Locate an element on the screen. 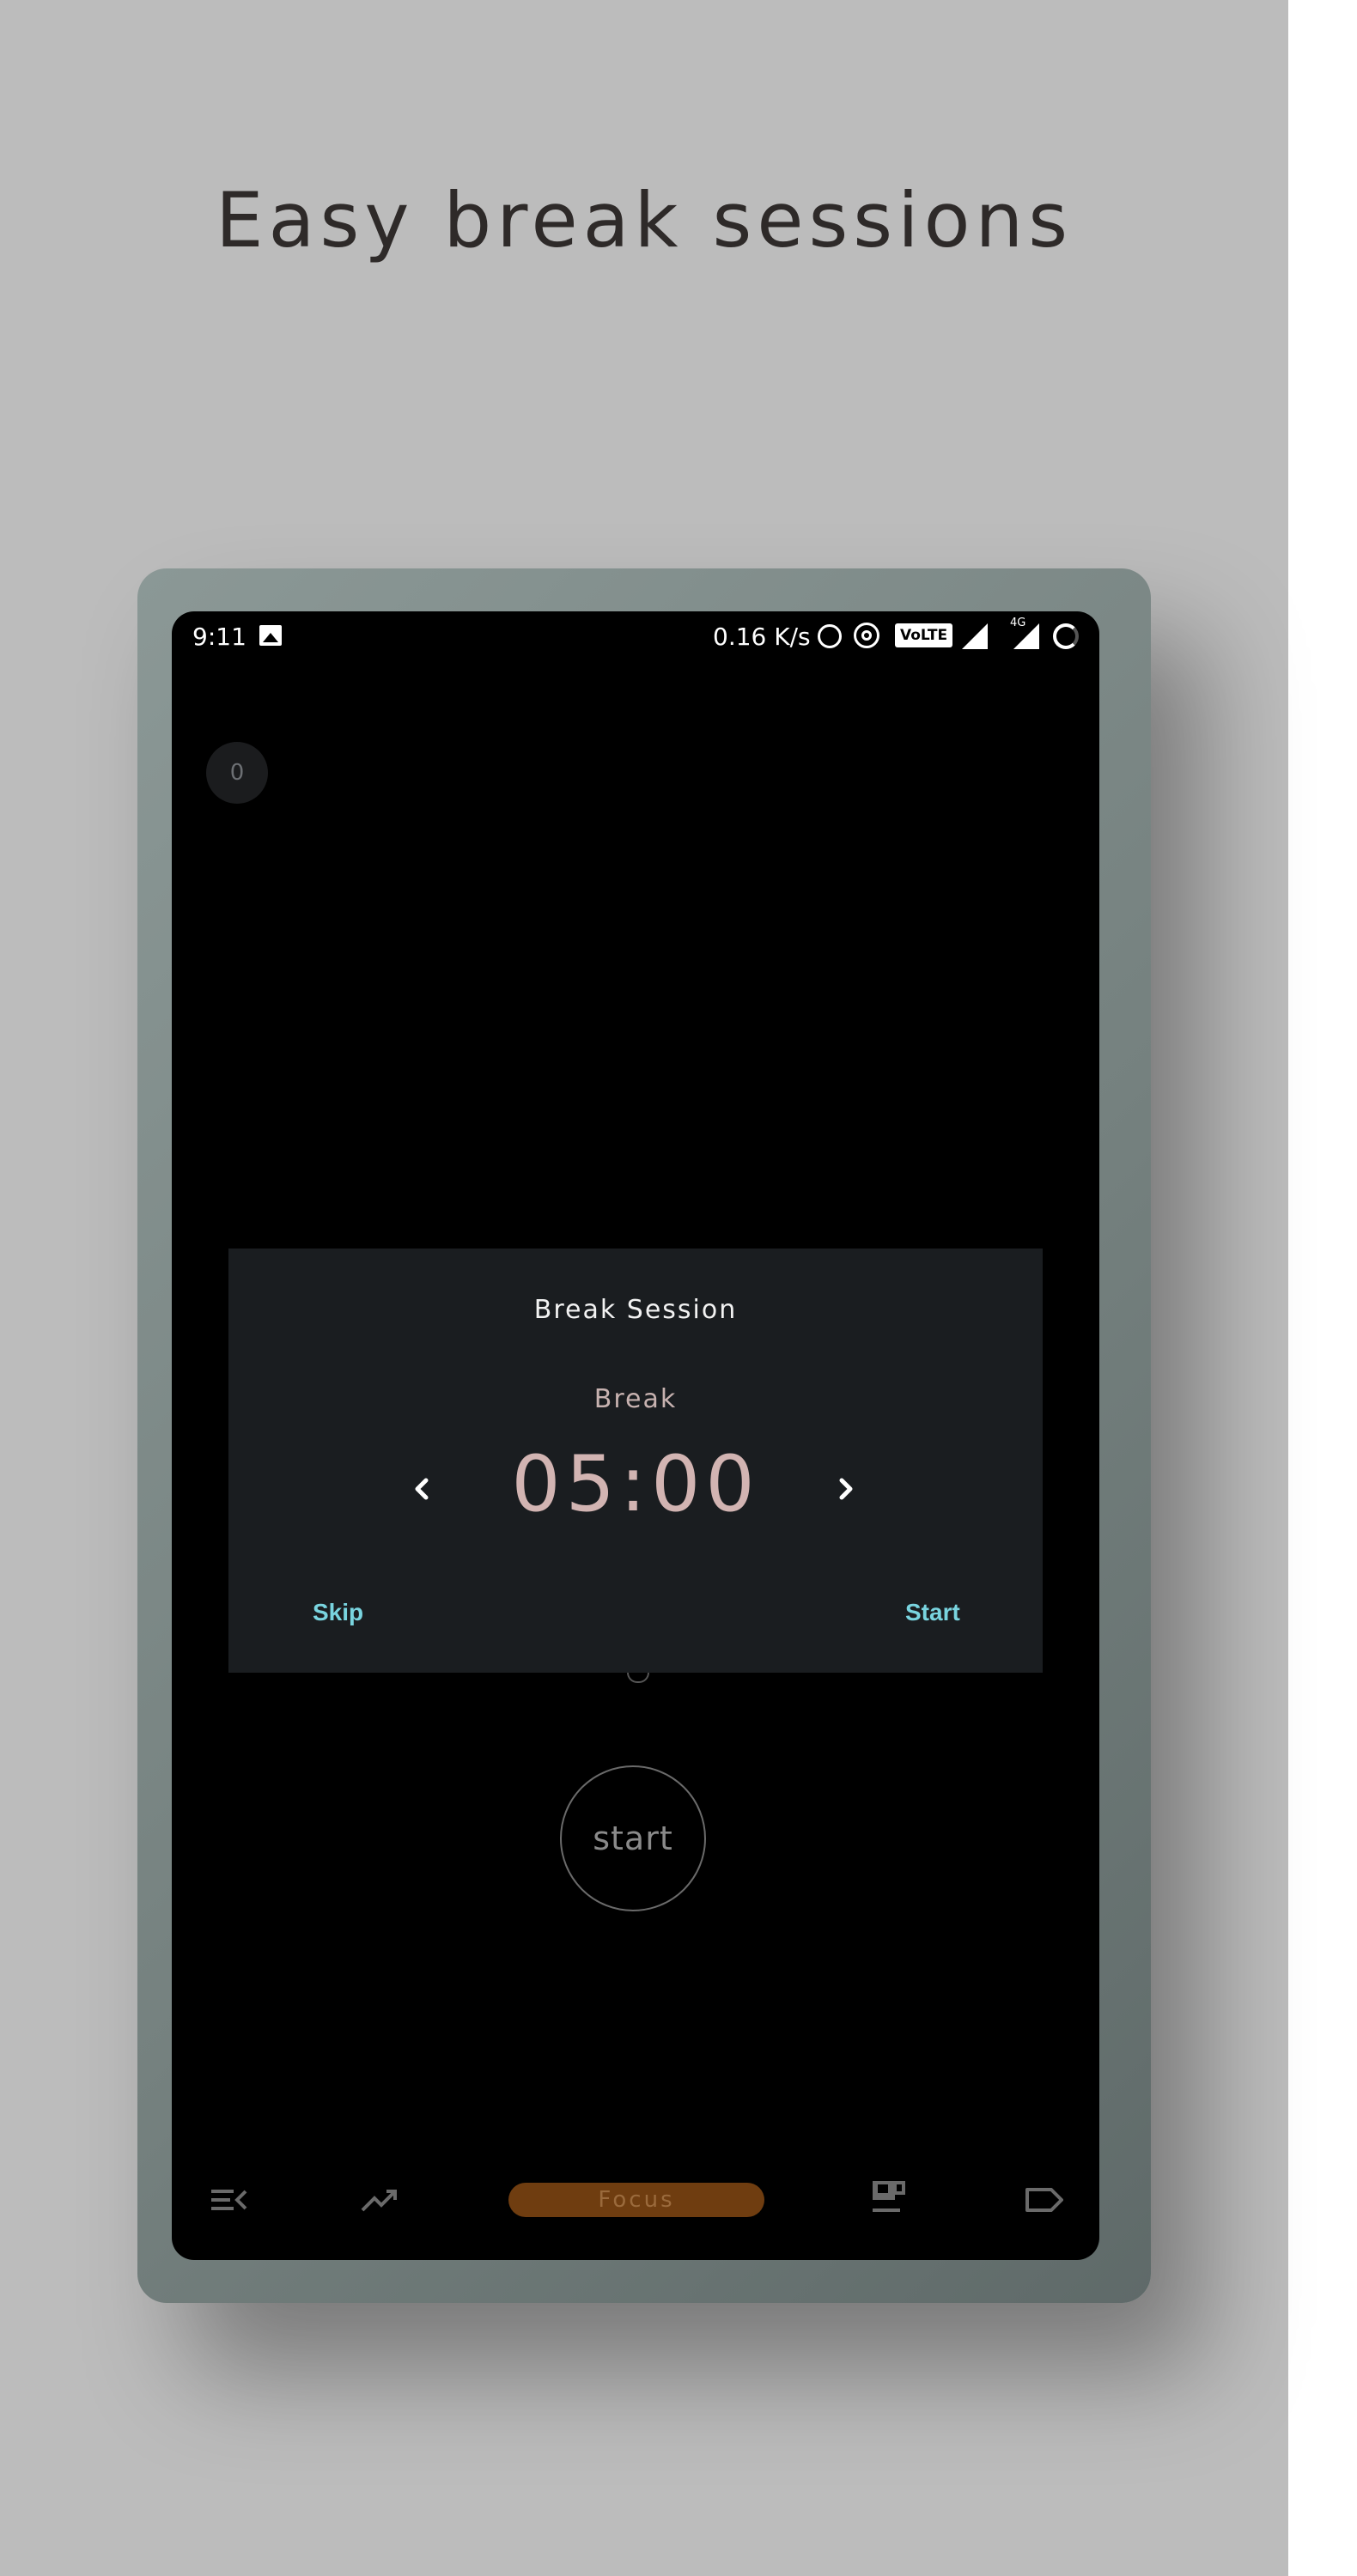 This screenshot has height=2576, width=1357. queue-svg is located at coordinates (229, 2200).